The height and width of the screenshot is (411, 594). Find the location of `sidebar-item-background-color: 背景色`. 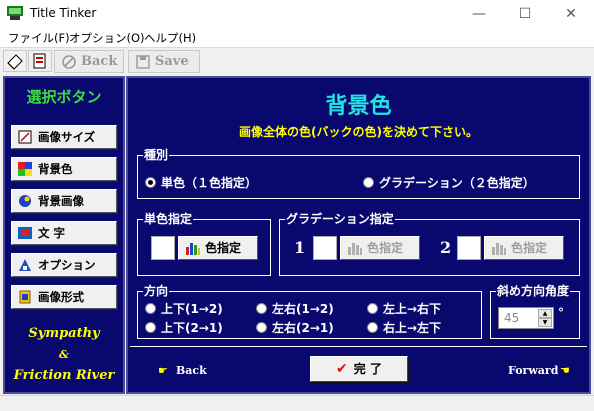

sidebar-item-background-color: 背景色 is located at coordinates (64, 169).